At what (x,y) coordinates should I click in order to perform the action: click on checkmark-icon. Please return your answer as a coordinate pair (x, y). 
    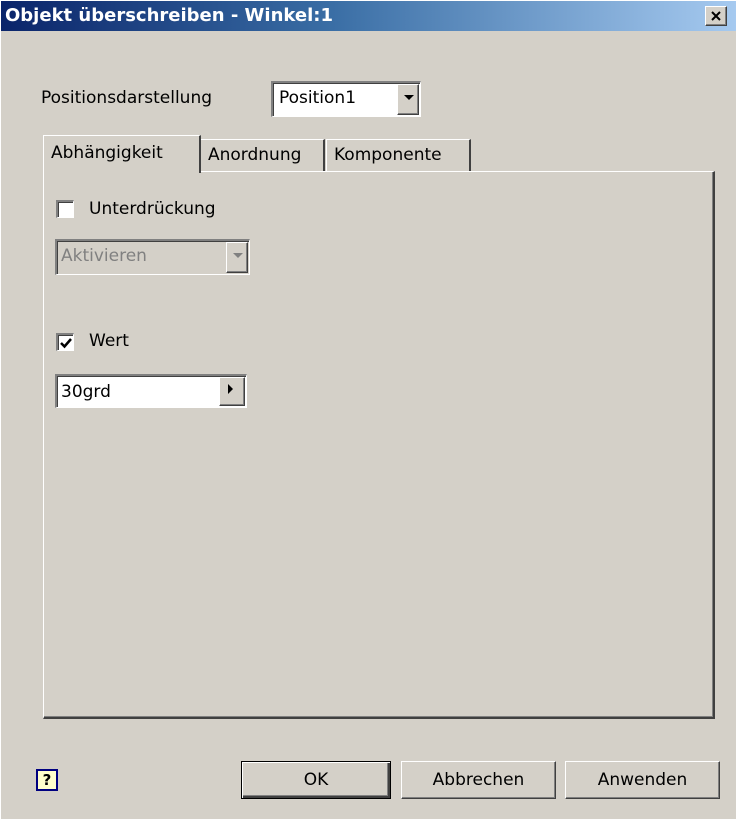
    Looking at the image, I should click on (66, 343).